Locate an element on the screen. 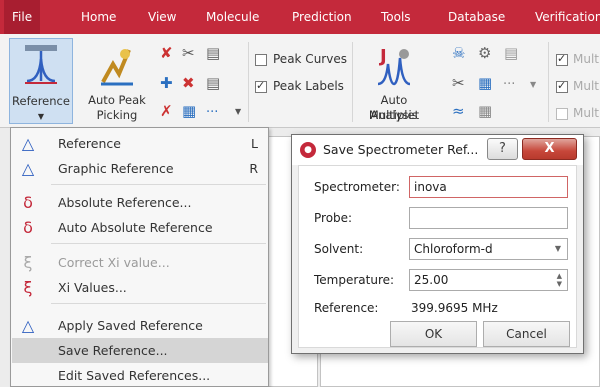 The height and width of the screenshot is (387, 600). table-icon: ▤ is located at coordinates (213, 53).